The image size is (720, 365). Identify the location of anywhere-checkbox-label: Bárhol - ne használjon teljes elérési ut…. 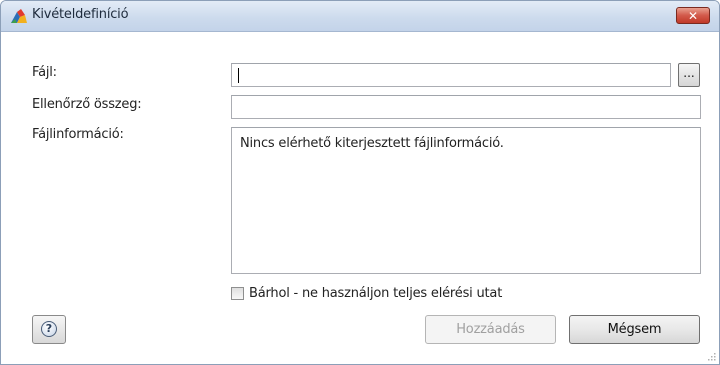
(375, 293).